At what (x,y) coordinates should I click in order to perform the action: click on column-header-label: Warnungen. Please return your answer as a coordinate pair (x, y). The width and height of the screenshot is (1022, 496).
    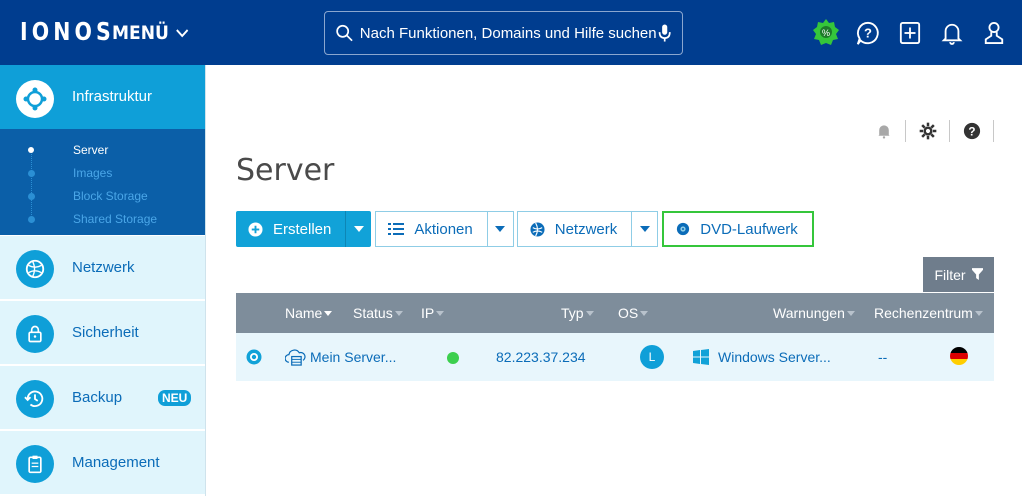
    Looking at the image, I should click on (809, 313).